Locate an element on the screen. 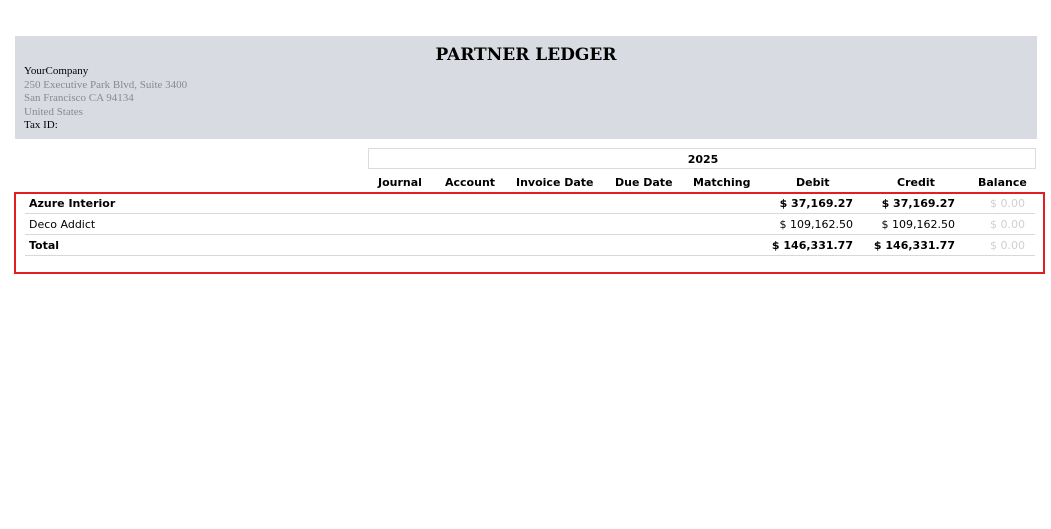 Image resolution: width=1051 pixels, height=529 pixels. period-header: 2025 is located at coordinates (702, 158).